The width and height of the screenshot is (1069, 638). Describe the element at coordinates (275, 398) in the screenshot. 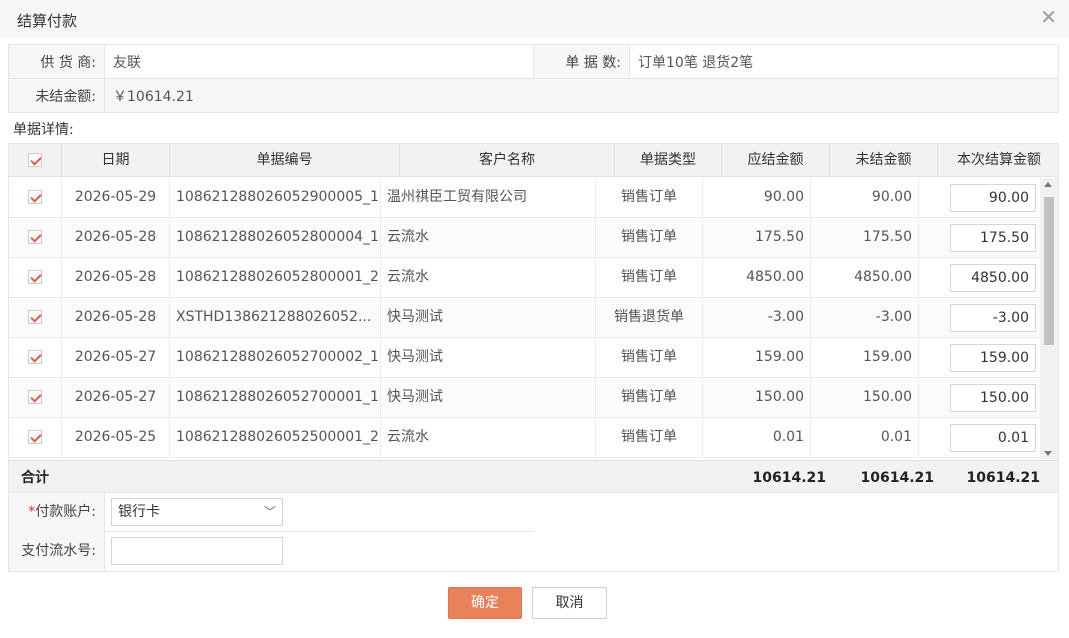

I see `cell-doc-no: 108621288026052700001_1` at that location.